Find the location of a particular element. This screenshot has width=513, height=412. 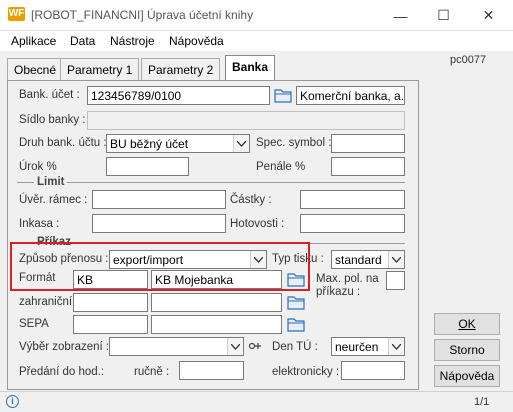

bank-account-label: Bank. účet : is located at coordinates (49, 95).